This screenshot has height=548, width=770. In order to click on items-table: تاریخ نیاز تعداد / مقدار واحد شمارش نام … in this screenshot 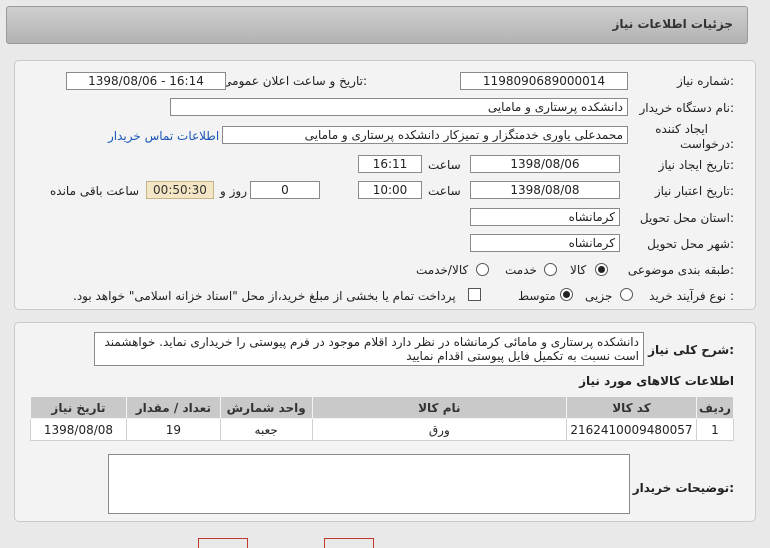, I will do `click(382, 418)`.